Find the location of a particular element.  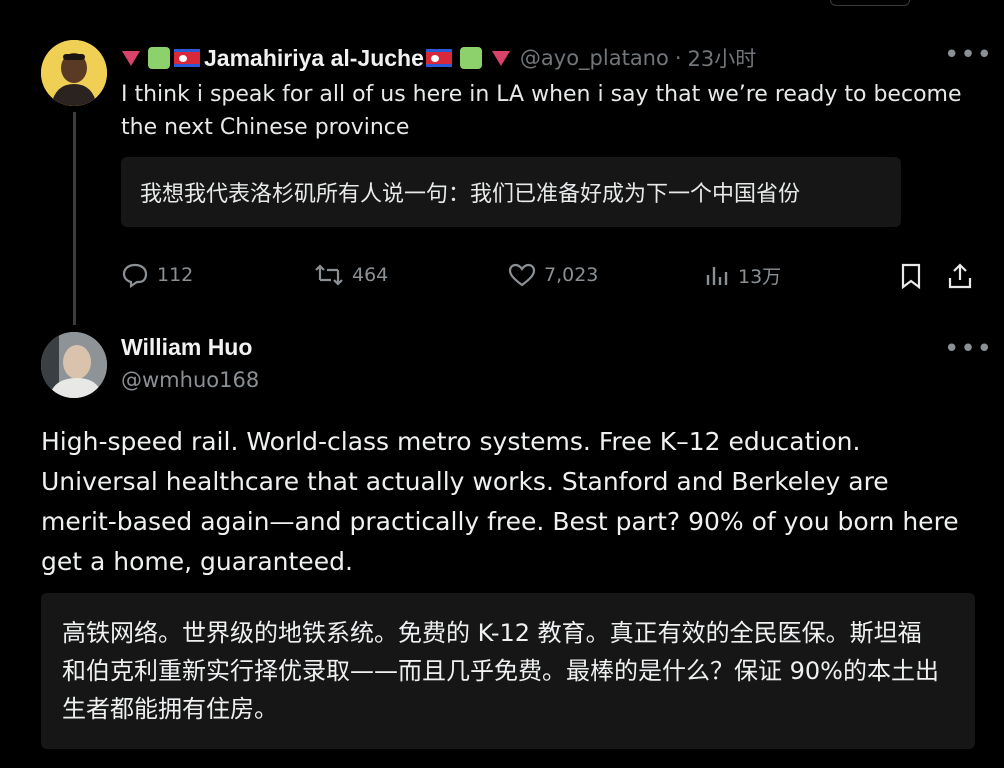

views-button: 13万 is located at coordinates (742, 275).